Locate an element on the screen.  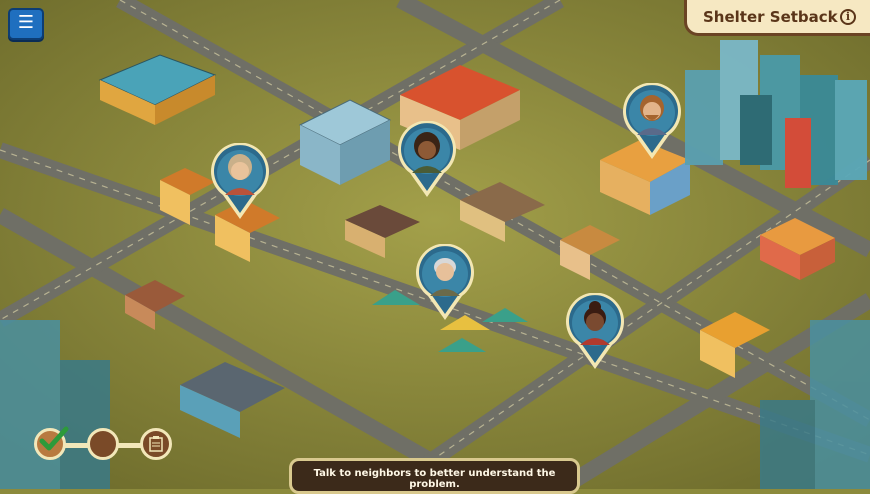
progress-tracker is located at coordinates (105, 446).